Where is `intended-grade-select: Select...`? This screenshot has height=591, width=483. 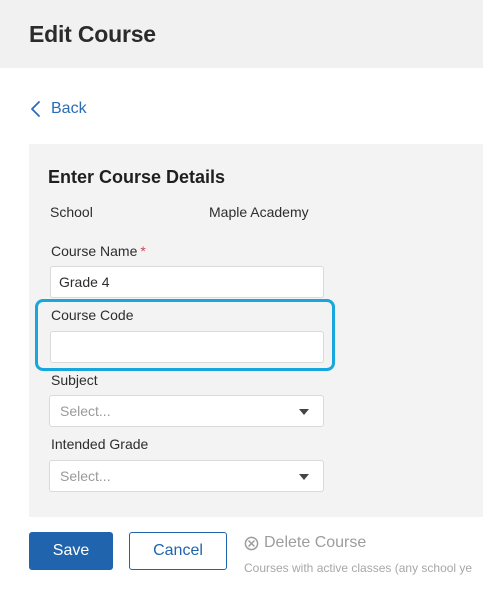 intended-grade-select: Select... is located at coordinates (186, 476).